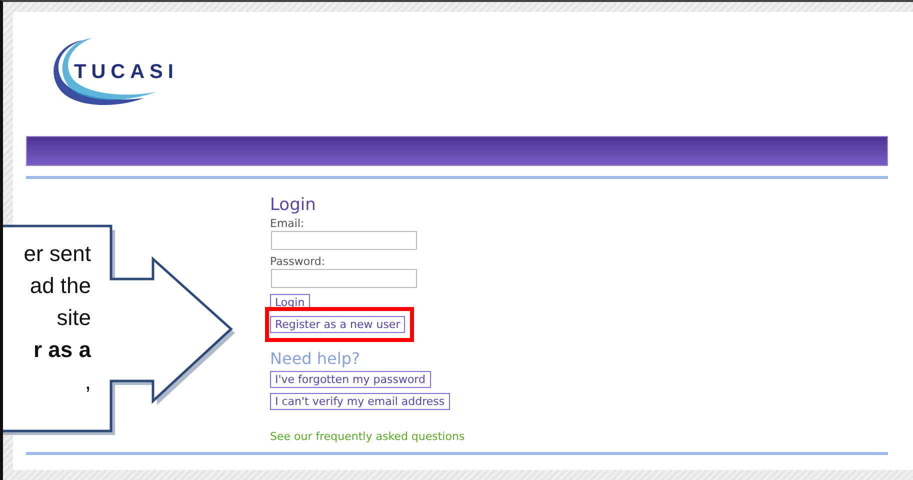  What do you see at coordinates (360, 401) in the screenshot?
I see `help-button: I can't verify my email address` at bounding box center [360, 401].